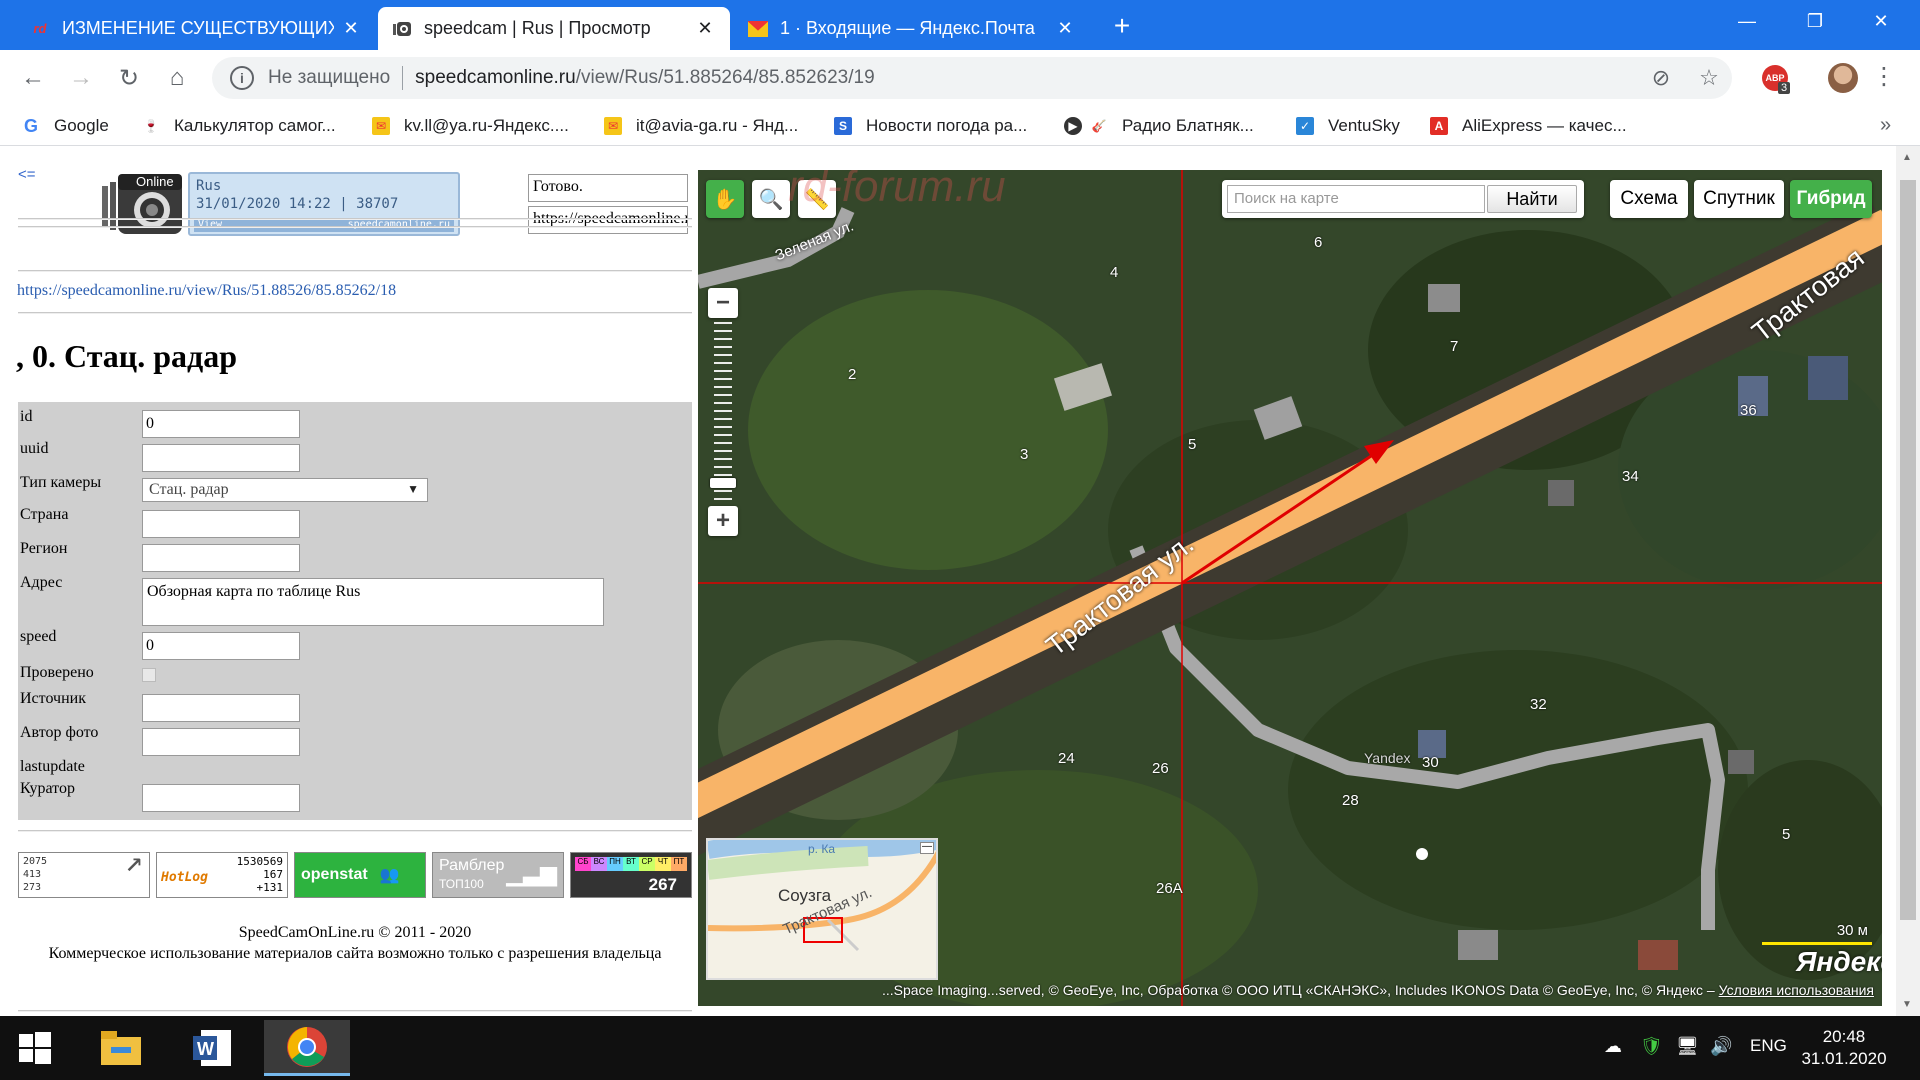 The height and width of the screenshot is (1080, 1920). What do you see at coordinates (1881, 21) in the screenshot?
I see `close-window-button: ✕` at bounding box center [1881, 21].